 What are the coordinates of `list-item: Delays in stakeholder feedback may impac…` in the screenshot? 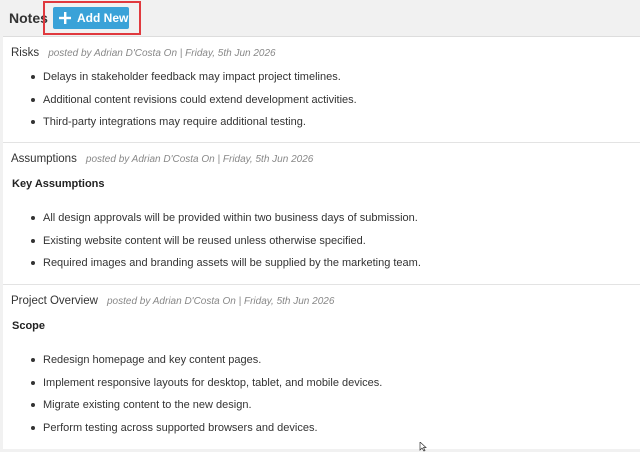 It's located at (313, 77).